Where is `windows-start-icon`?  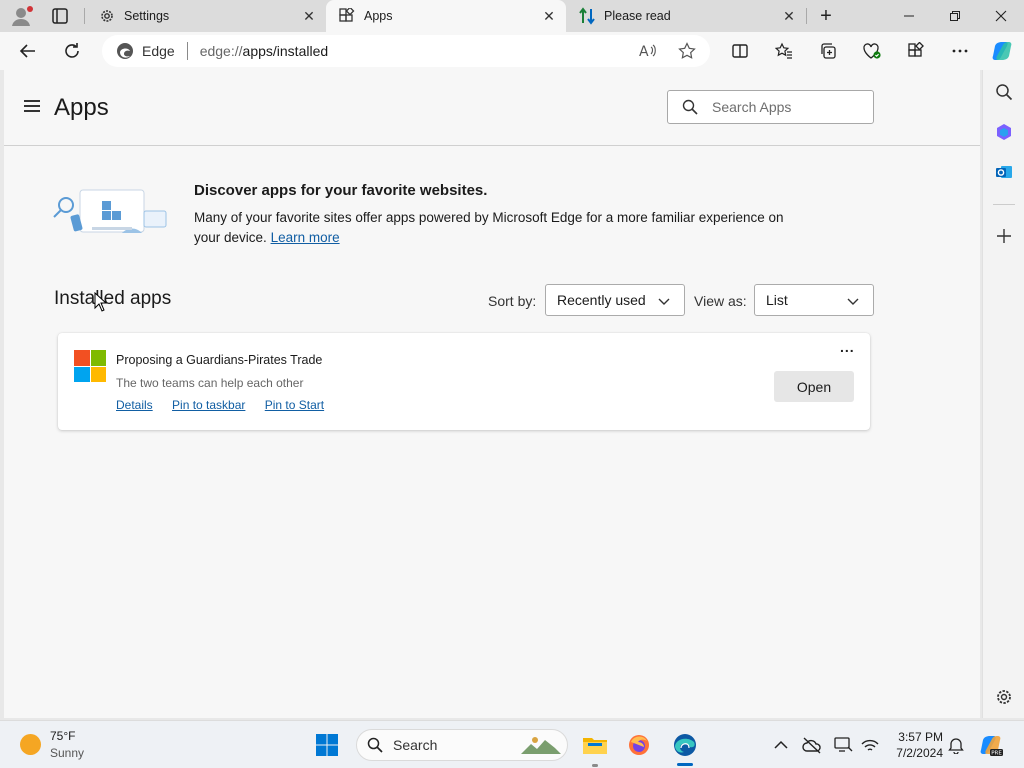
windows-start-icon is located at coordinates (327, 745).